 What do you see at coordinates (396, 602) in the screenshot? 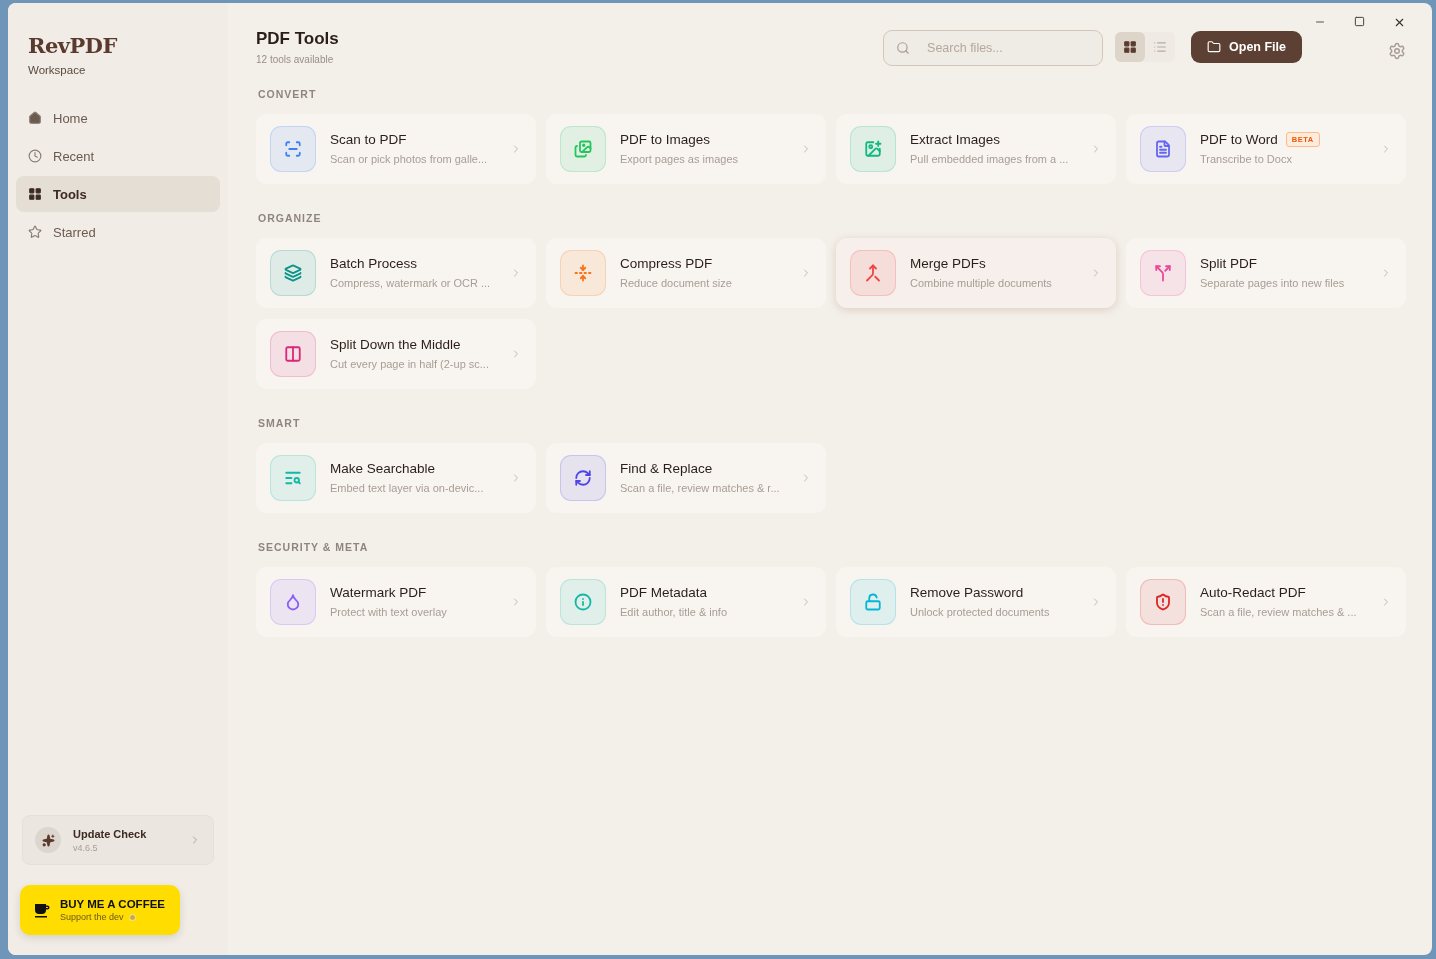
I see `tool-card: Watermark PDF Protect with text overlay` at bounding box center [396, 602].